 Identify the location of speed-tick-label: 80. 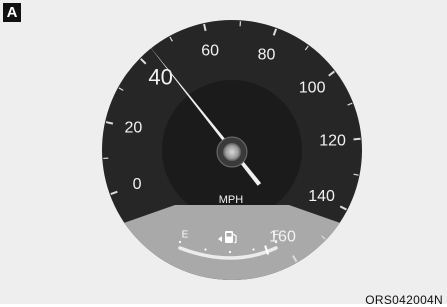
(267, 54).